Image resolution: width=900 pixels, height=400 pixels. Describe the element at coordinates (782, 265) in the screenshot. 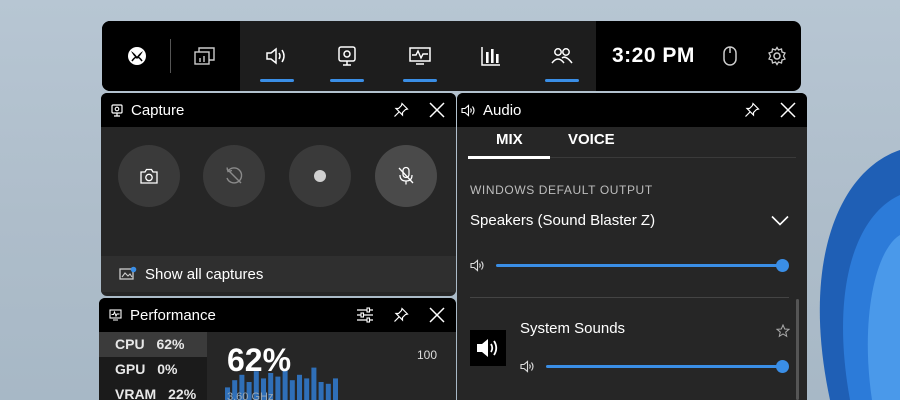

I see `master-volume-thumb` at that location.